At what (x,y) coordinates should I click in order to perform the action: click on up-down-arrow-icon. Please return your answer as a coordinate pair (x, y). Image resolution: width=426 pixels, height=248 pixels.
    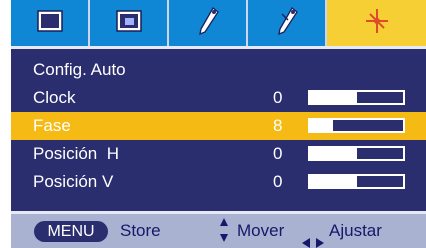
    Looking at the image, I should click on (224, 231).